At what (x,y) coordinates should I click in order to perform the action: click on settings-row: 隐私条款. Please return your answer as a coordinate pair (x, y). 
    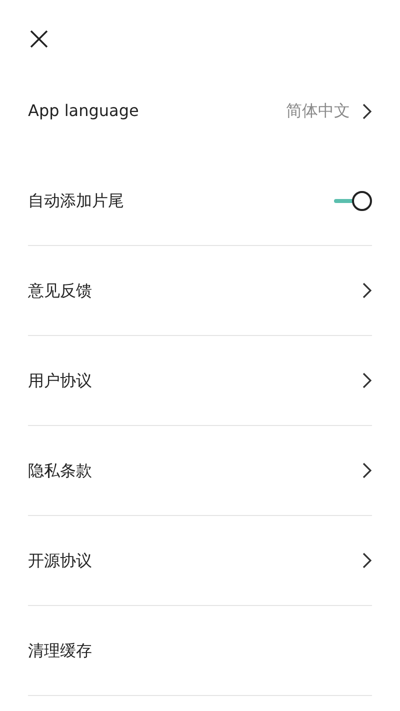
    Looking at the image, I should click on (200, 471).